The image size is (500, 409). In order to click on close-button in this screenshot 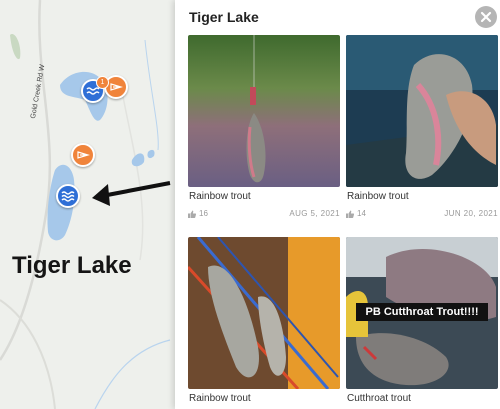, I will do `click(486, 17)`.